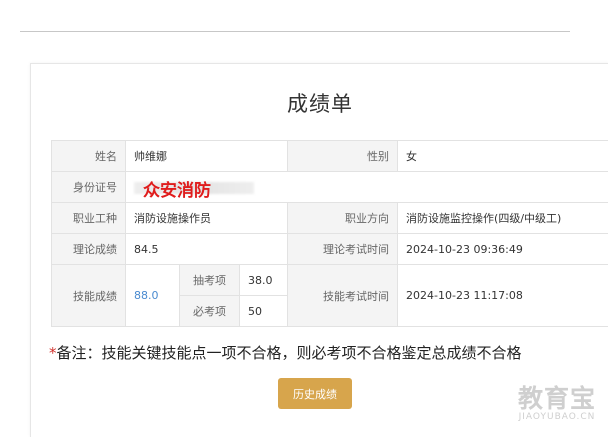 This screenshot has width=608, height=437. I want to click on job-type-label: 职业工种, so click(89, 218).